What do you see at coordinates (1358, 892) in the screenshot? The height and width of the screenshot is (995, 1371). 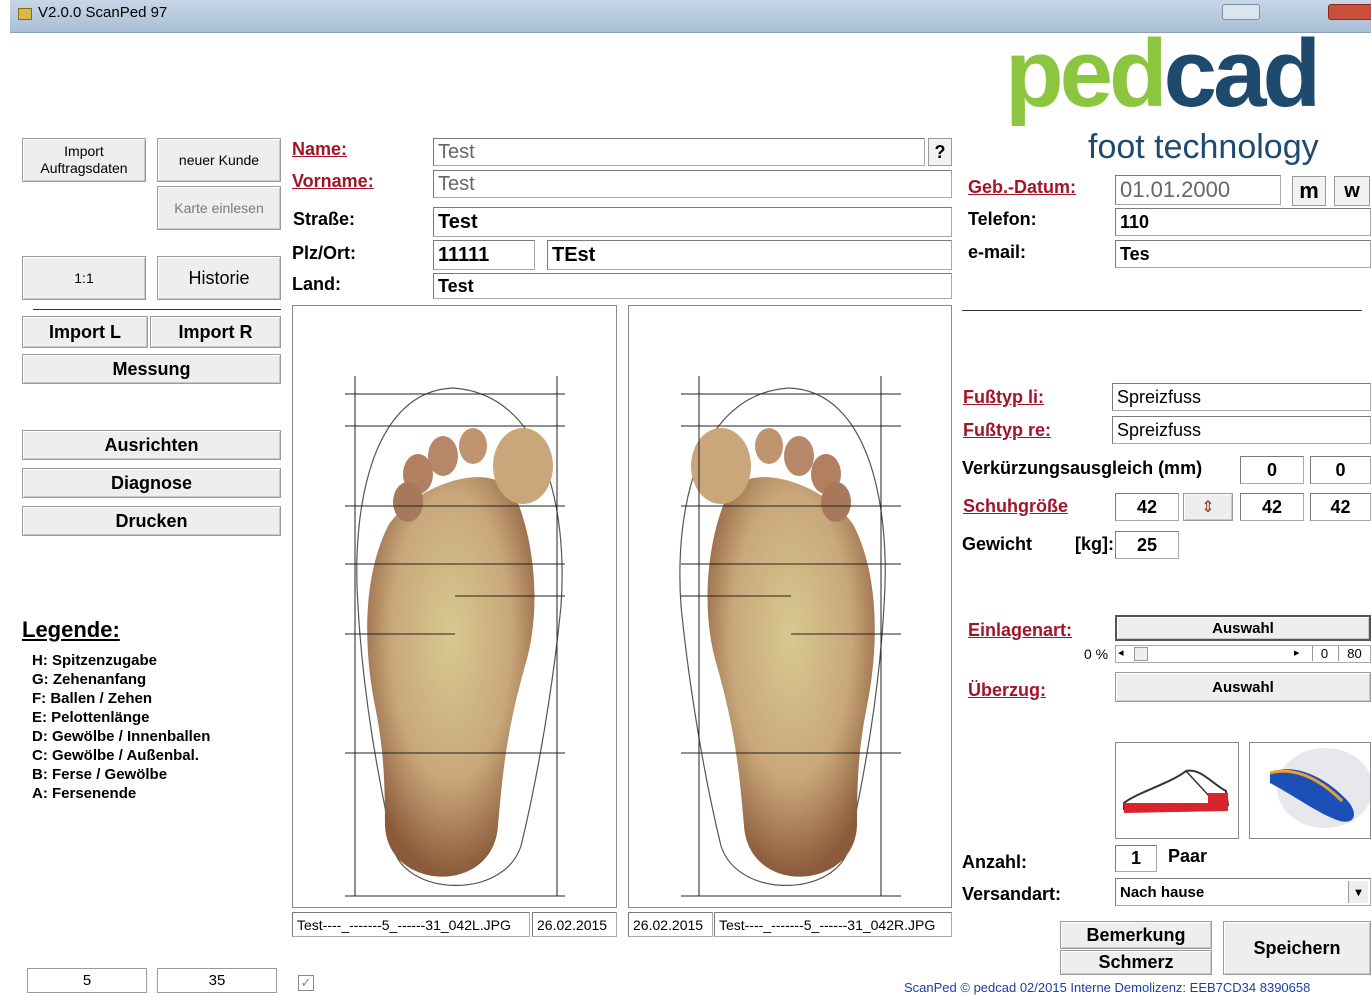 I see `chevron-down-icon: ▾` at bounding box center [1358, 892].